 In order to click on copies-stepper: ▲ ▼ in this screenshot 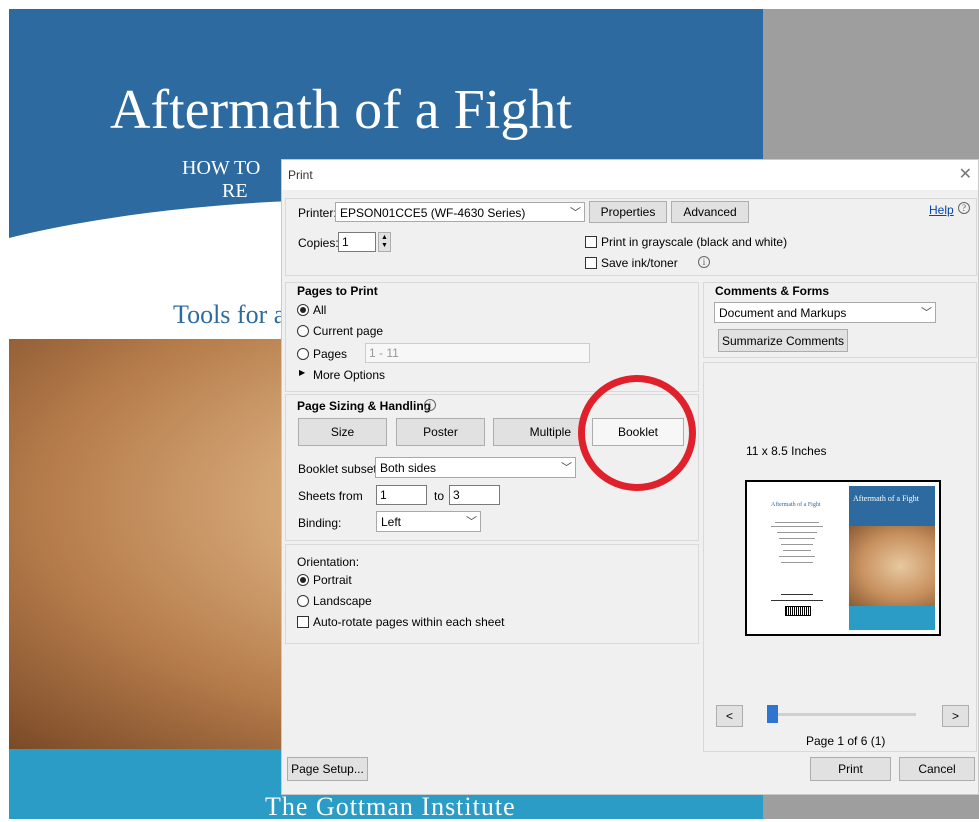, I will do `click(384, 242)`.